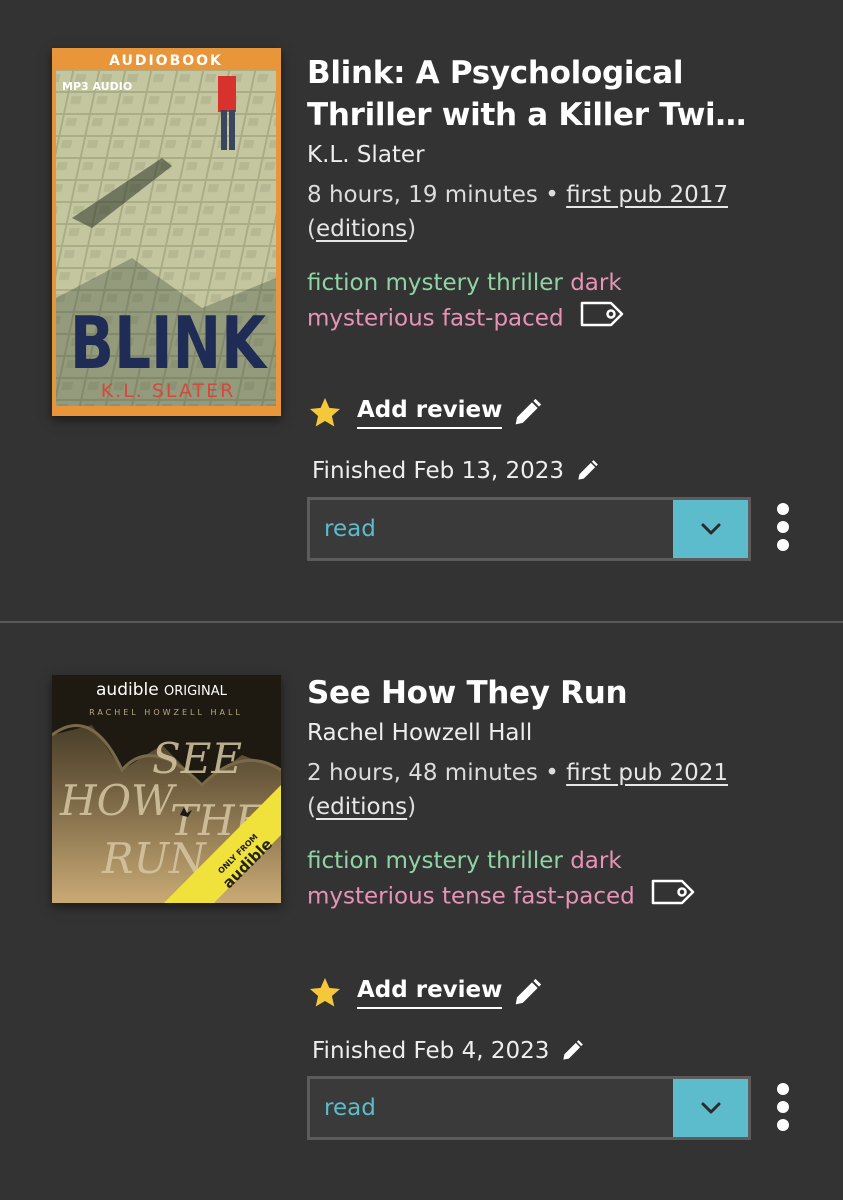  What do you see at coordinates (127, 690) in the screenshot?
I see `cover-brand: audible` at bounding box center [127, 690].